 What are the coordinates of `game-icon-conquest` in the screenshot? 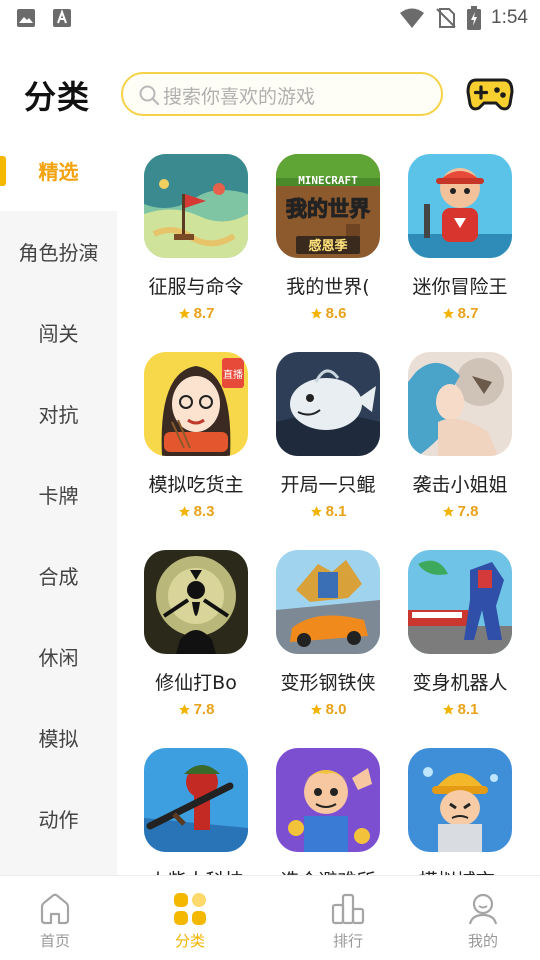 It's located at (196, 206).